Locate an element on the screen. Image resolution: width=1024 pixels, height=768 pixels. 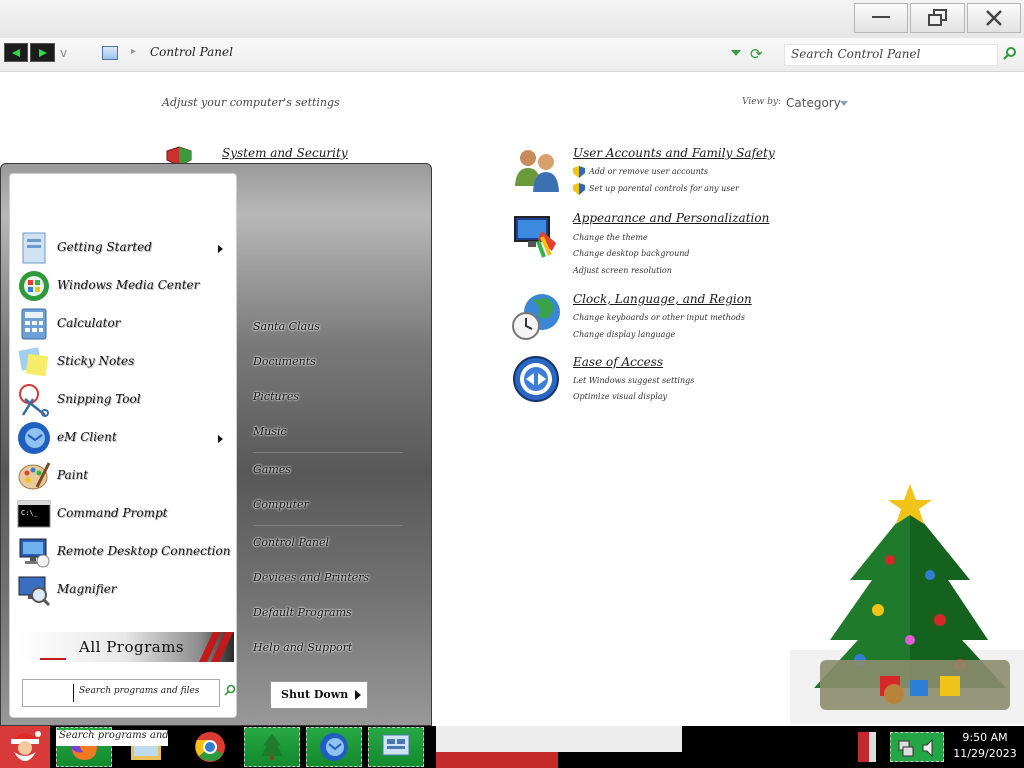
program-label: Getting Started is located at coordinates (104, 247).